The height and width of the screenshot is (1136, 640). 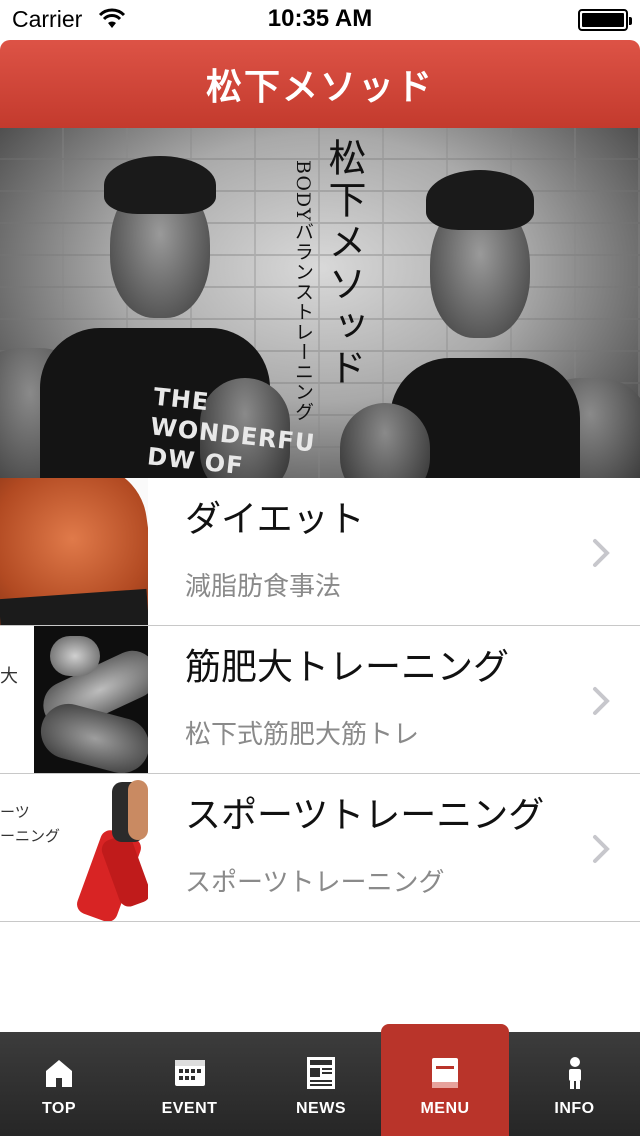 I want to click on tab-news: NEWS, so click(x=321, y=1084).